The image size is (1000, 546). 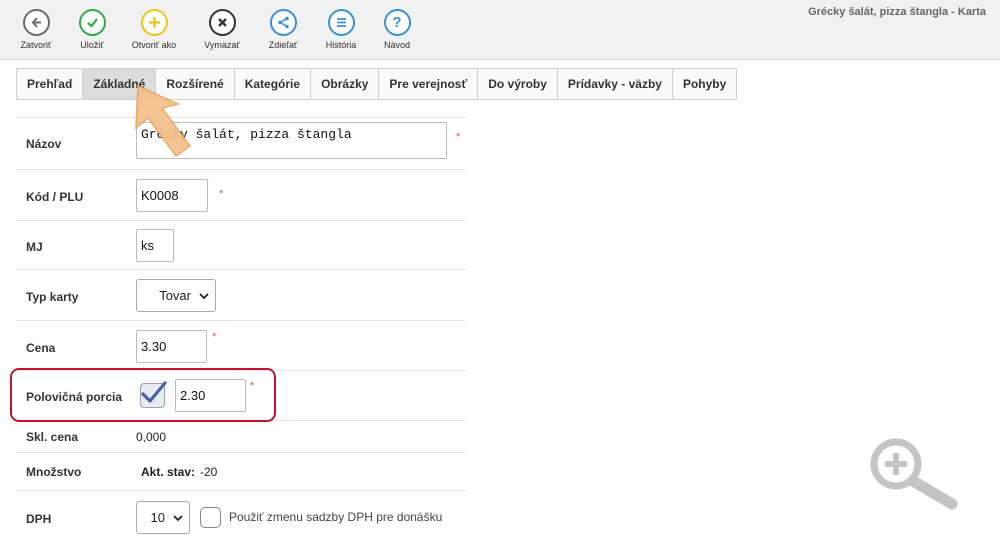 I want to click on save-label: Uložiť, so click(x=92, y=45).